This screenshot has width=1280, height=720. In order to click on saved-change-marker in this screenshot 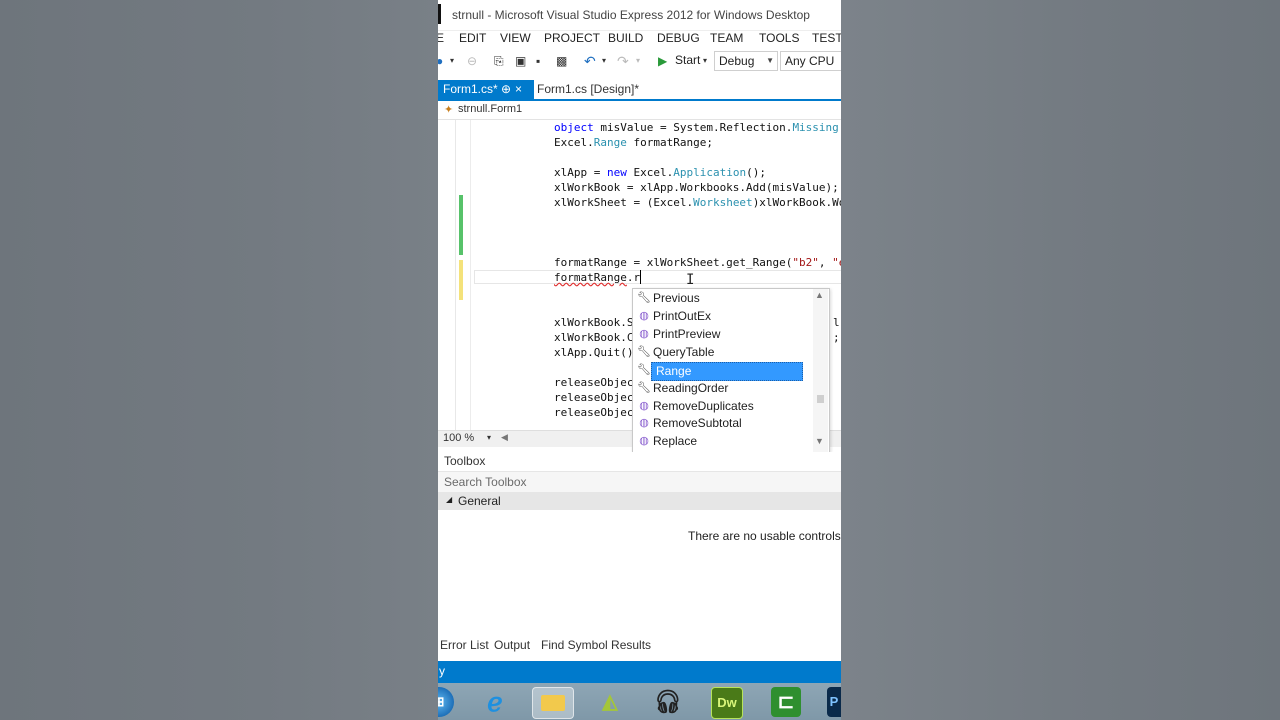, I will do `click(461, 225)`.